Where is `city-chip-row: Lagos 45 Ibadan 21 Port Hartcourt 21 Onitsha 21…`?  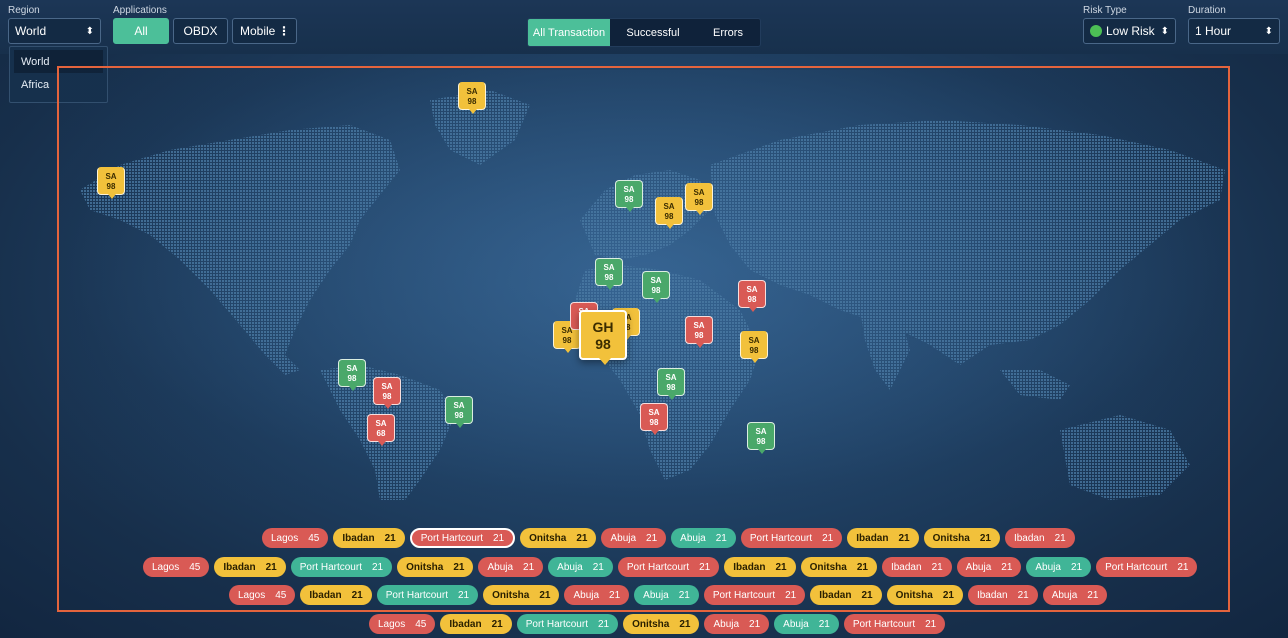
city-chip-row: Lagos 45 Ibadan 21 Port Hartcourt 21 Onitsha 21… is located at coordinates (657, 624).